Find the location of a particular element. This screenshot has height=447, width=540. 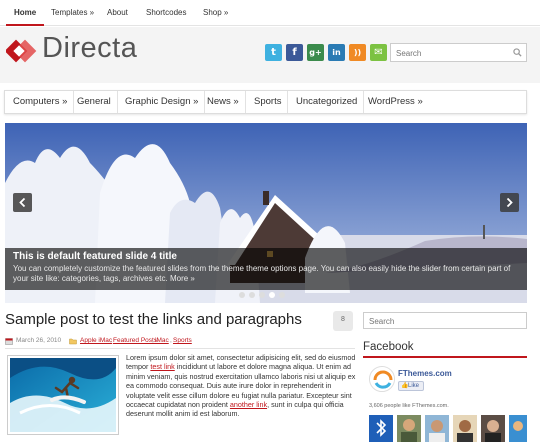

slider-prev-button is located at coordinates (22, 202).